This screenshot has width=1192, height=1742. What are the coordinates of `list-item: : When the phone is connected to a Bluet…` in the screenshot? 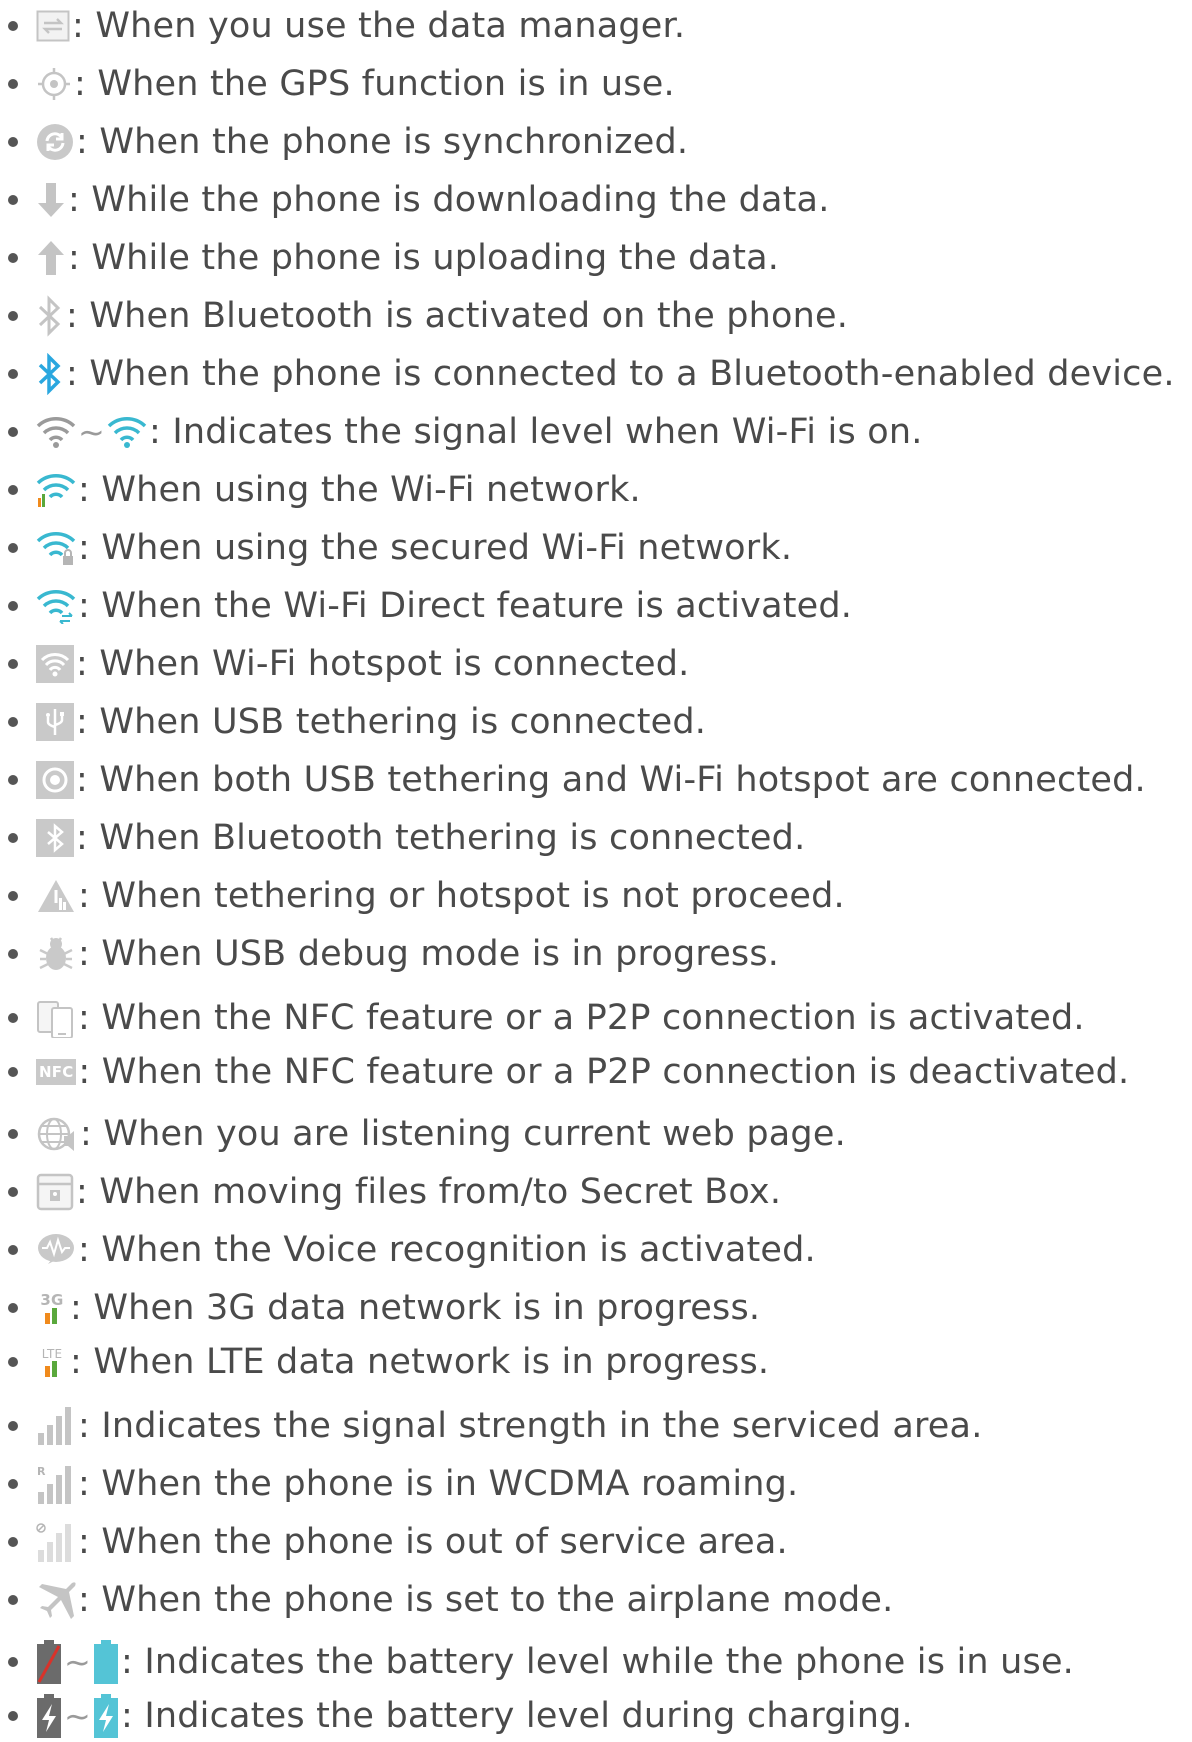 It's located at (587, 374).